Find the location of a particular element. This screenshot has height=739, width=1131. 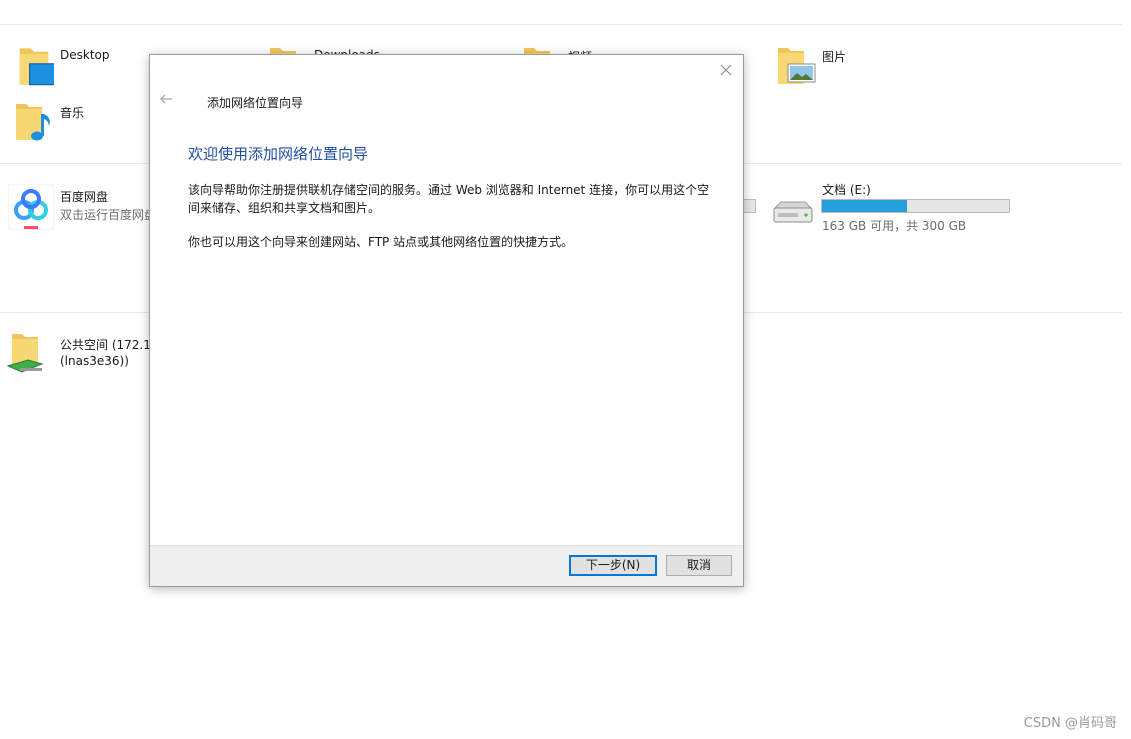

wizard-window-title: 添加网络位置向导 is located at coordinates (255, 103).